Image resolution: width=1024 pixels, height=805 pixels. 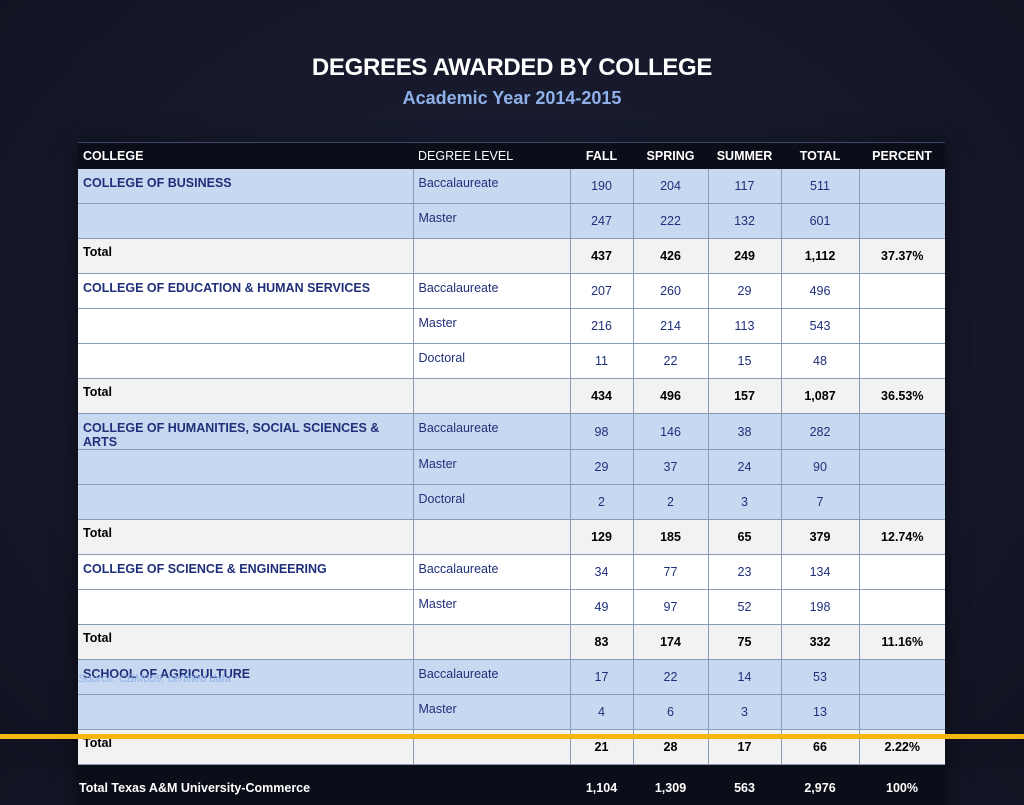 What do you see at coordinates (902, 642) in the screenshot?
I see `percent-cell: 11.16%` at bounding box center [902, 642].